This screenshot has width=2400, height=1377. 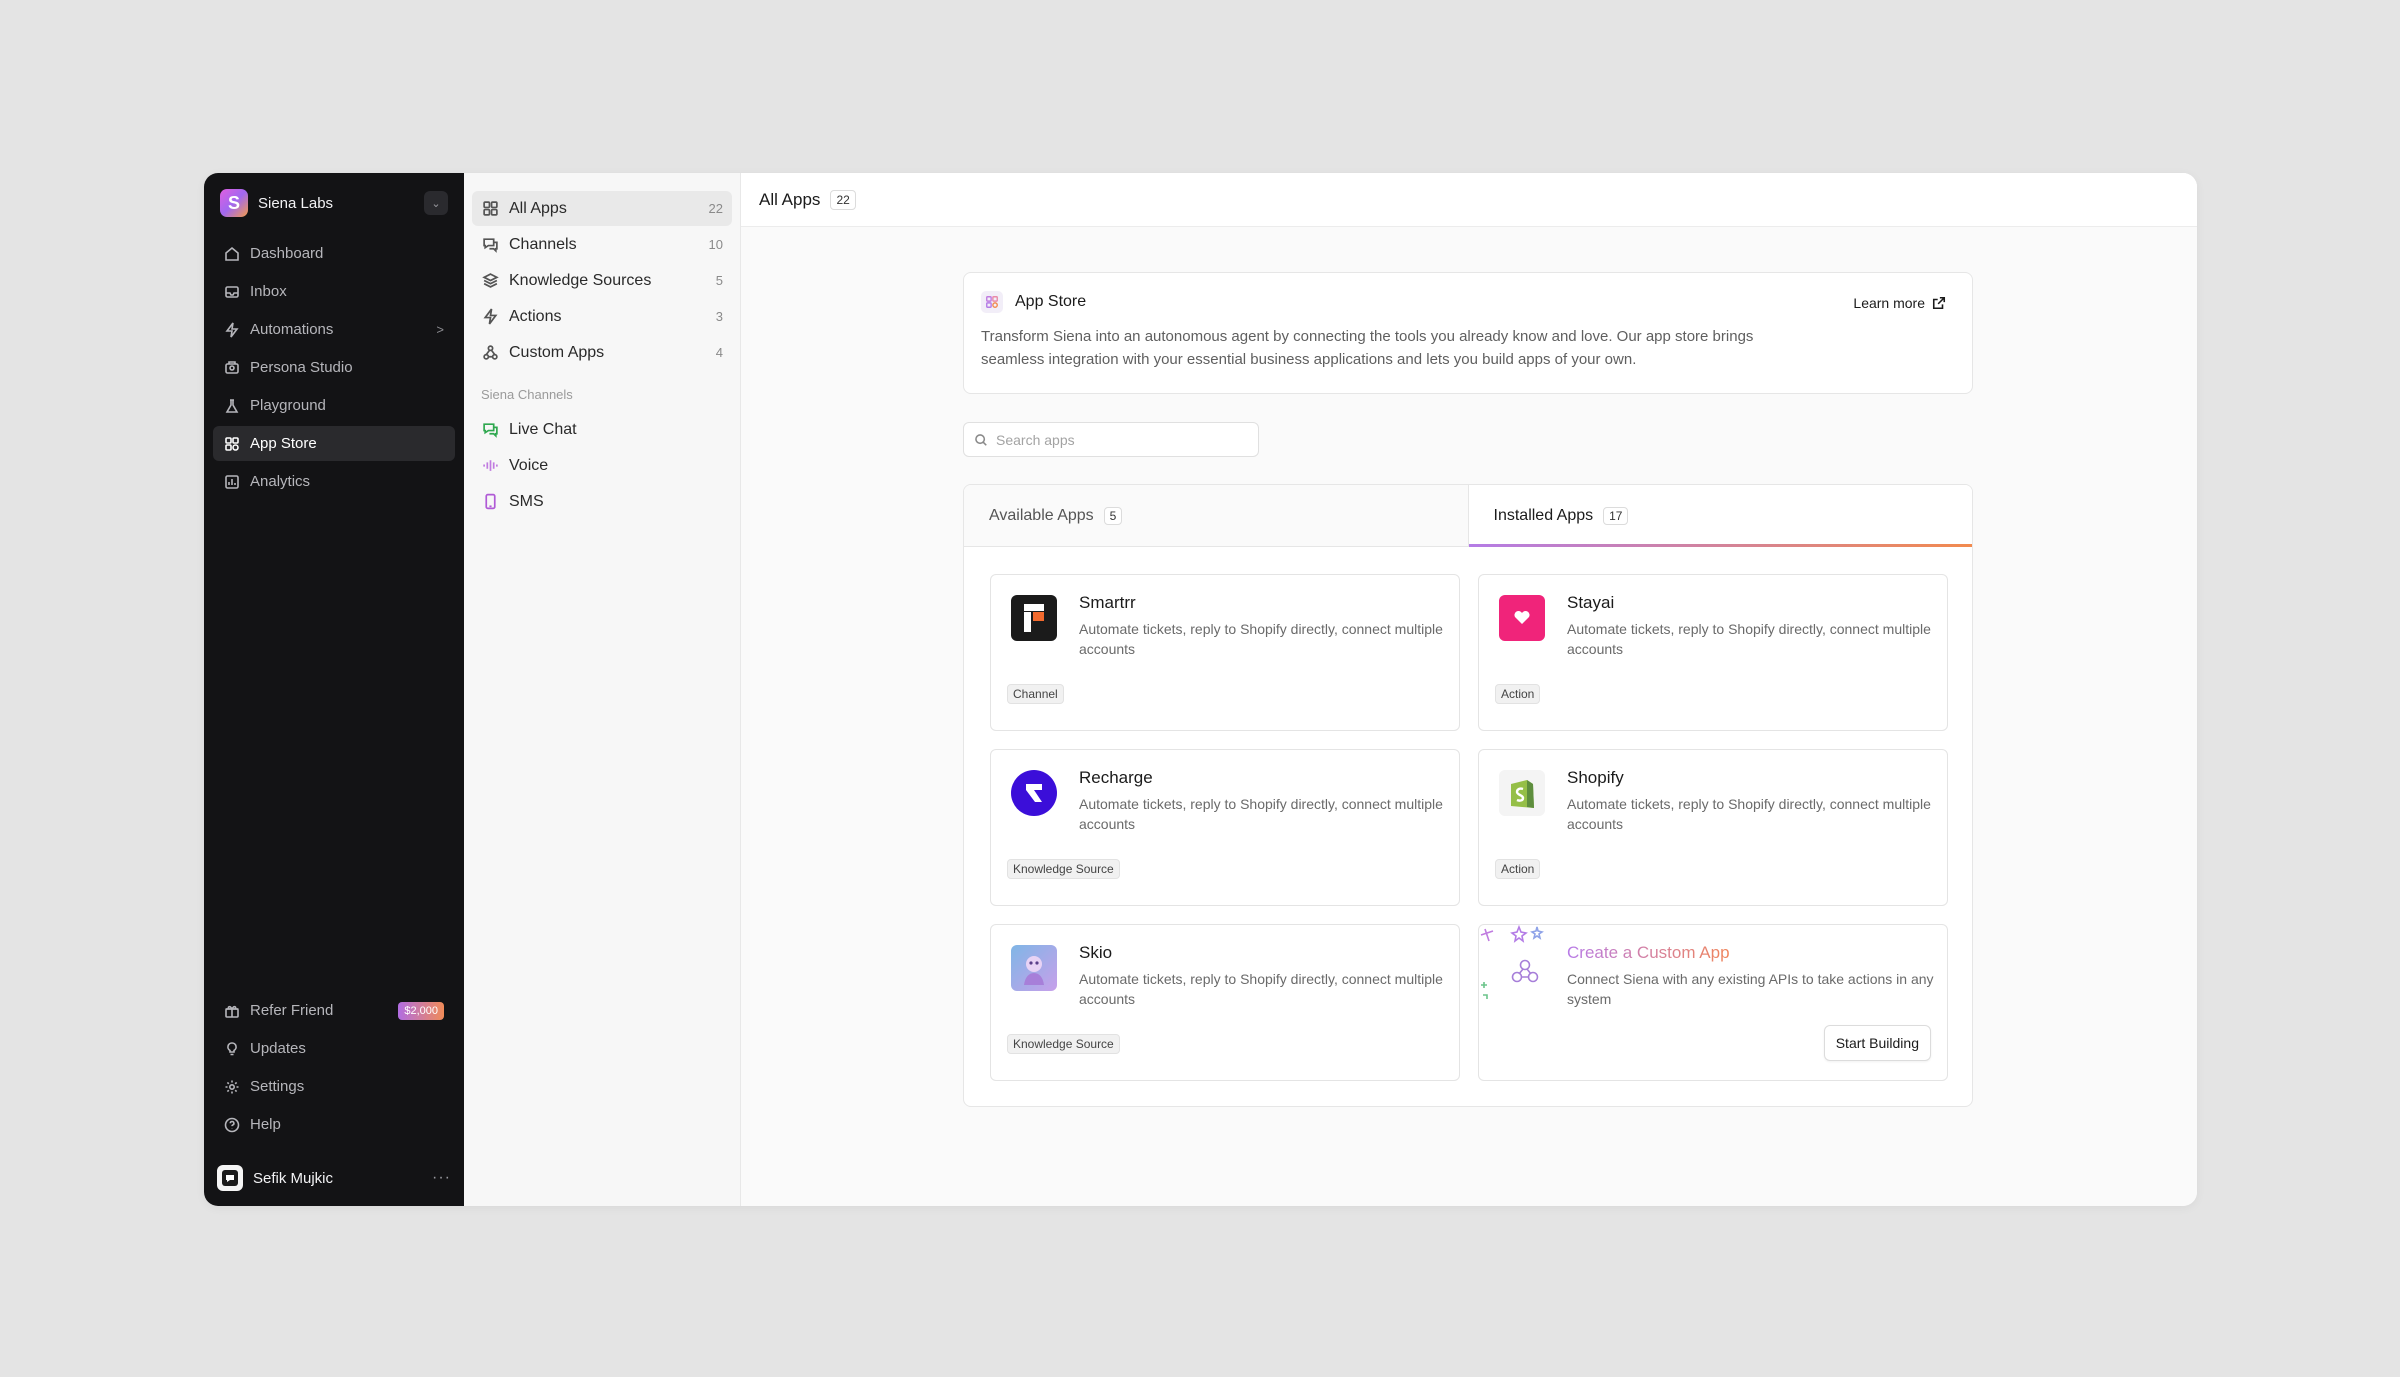 What do you see at coordinates (602, 280) in the screenshot?
I see `subnav-item-knowledge-sources: Knowledge Sources 5` at bounding box center [602, 280].